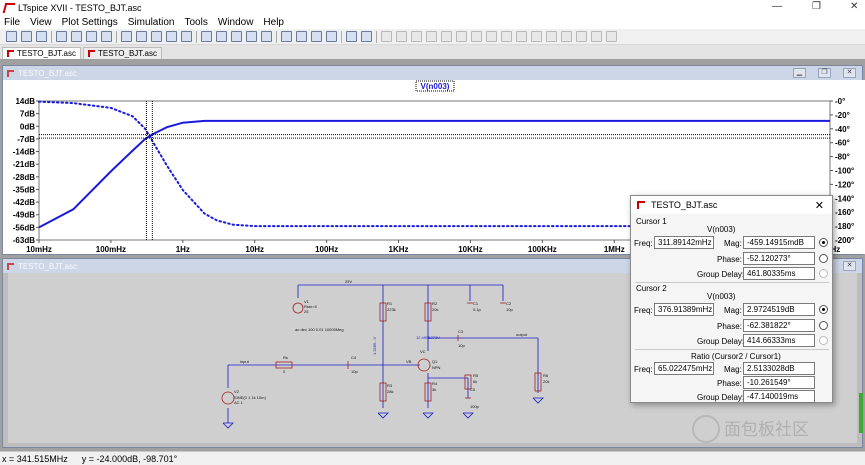  I want to click on menu-file: File, so click(12, 22).